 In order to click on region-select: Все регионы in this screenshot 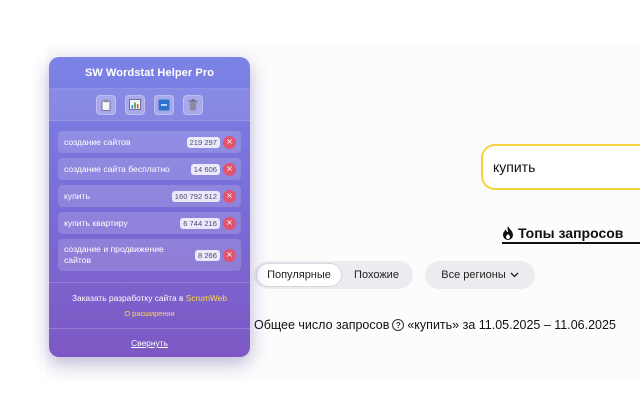, I will do `click(480, 275)`.